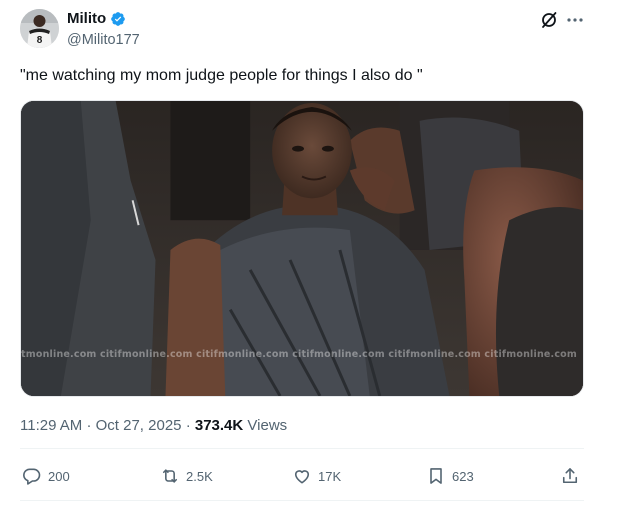  Describe the element at coordinates (330, 476) in the screenshot. I see `like-count: 17K` at that location.